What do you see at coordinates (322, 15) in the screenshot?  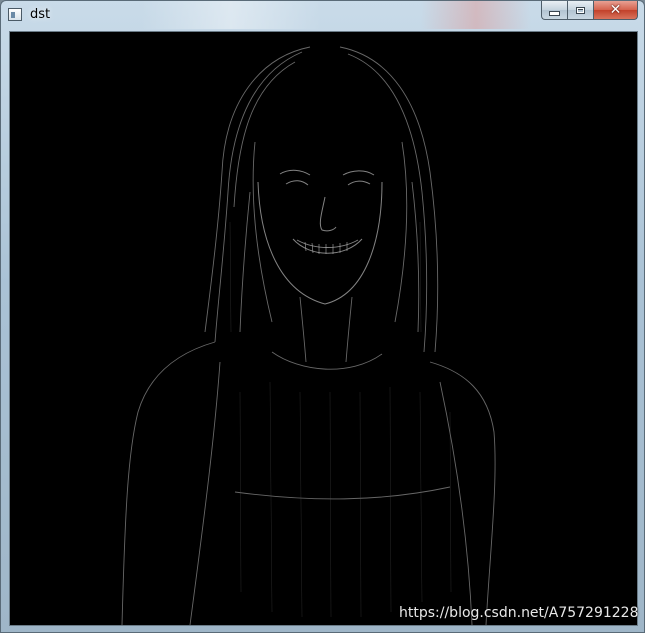 I see `title-bar: dst ✕` at bounding box center [322, 15].